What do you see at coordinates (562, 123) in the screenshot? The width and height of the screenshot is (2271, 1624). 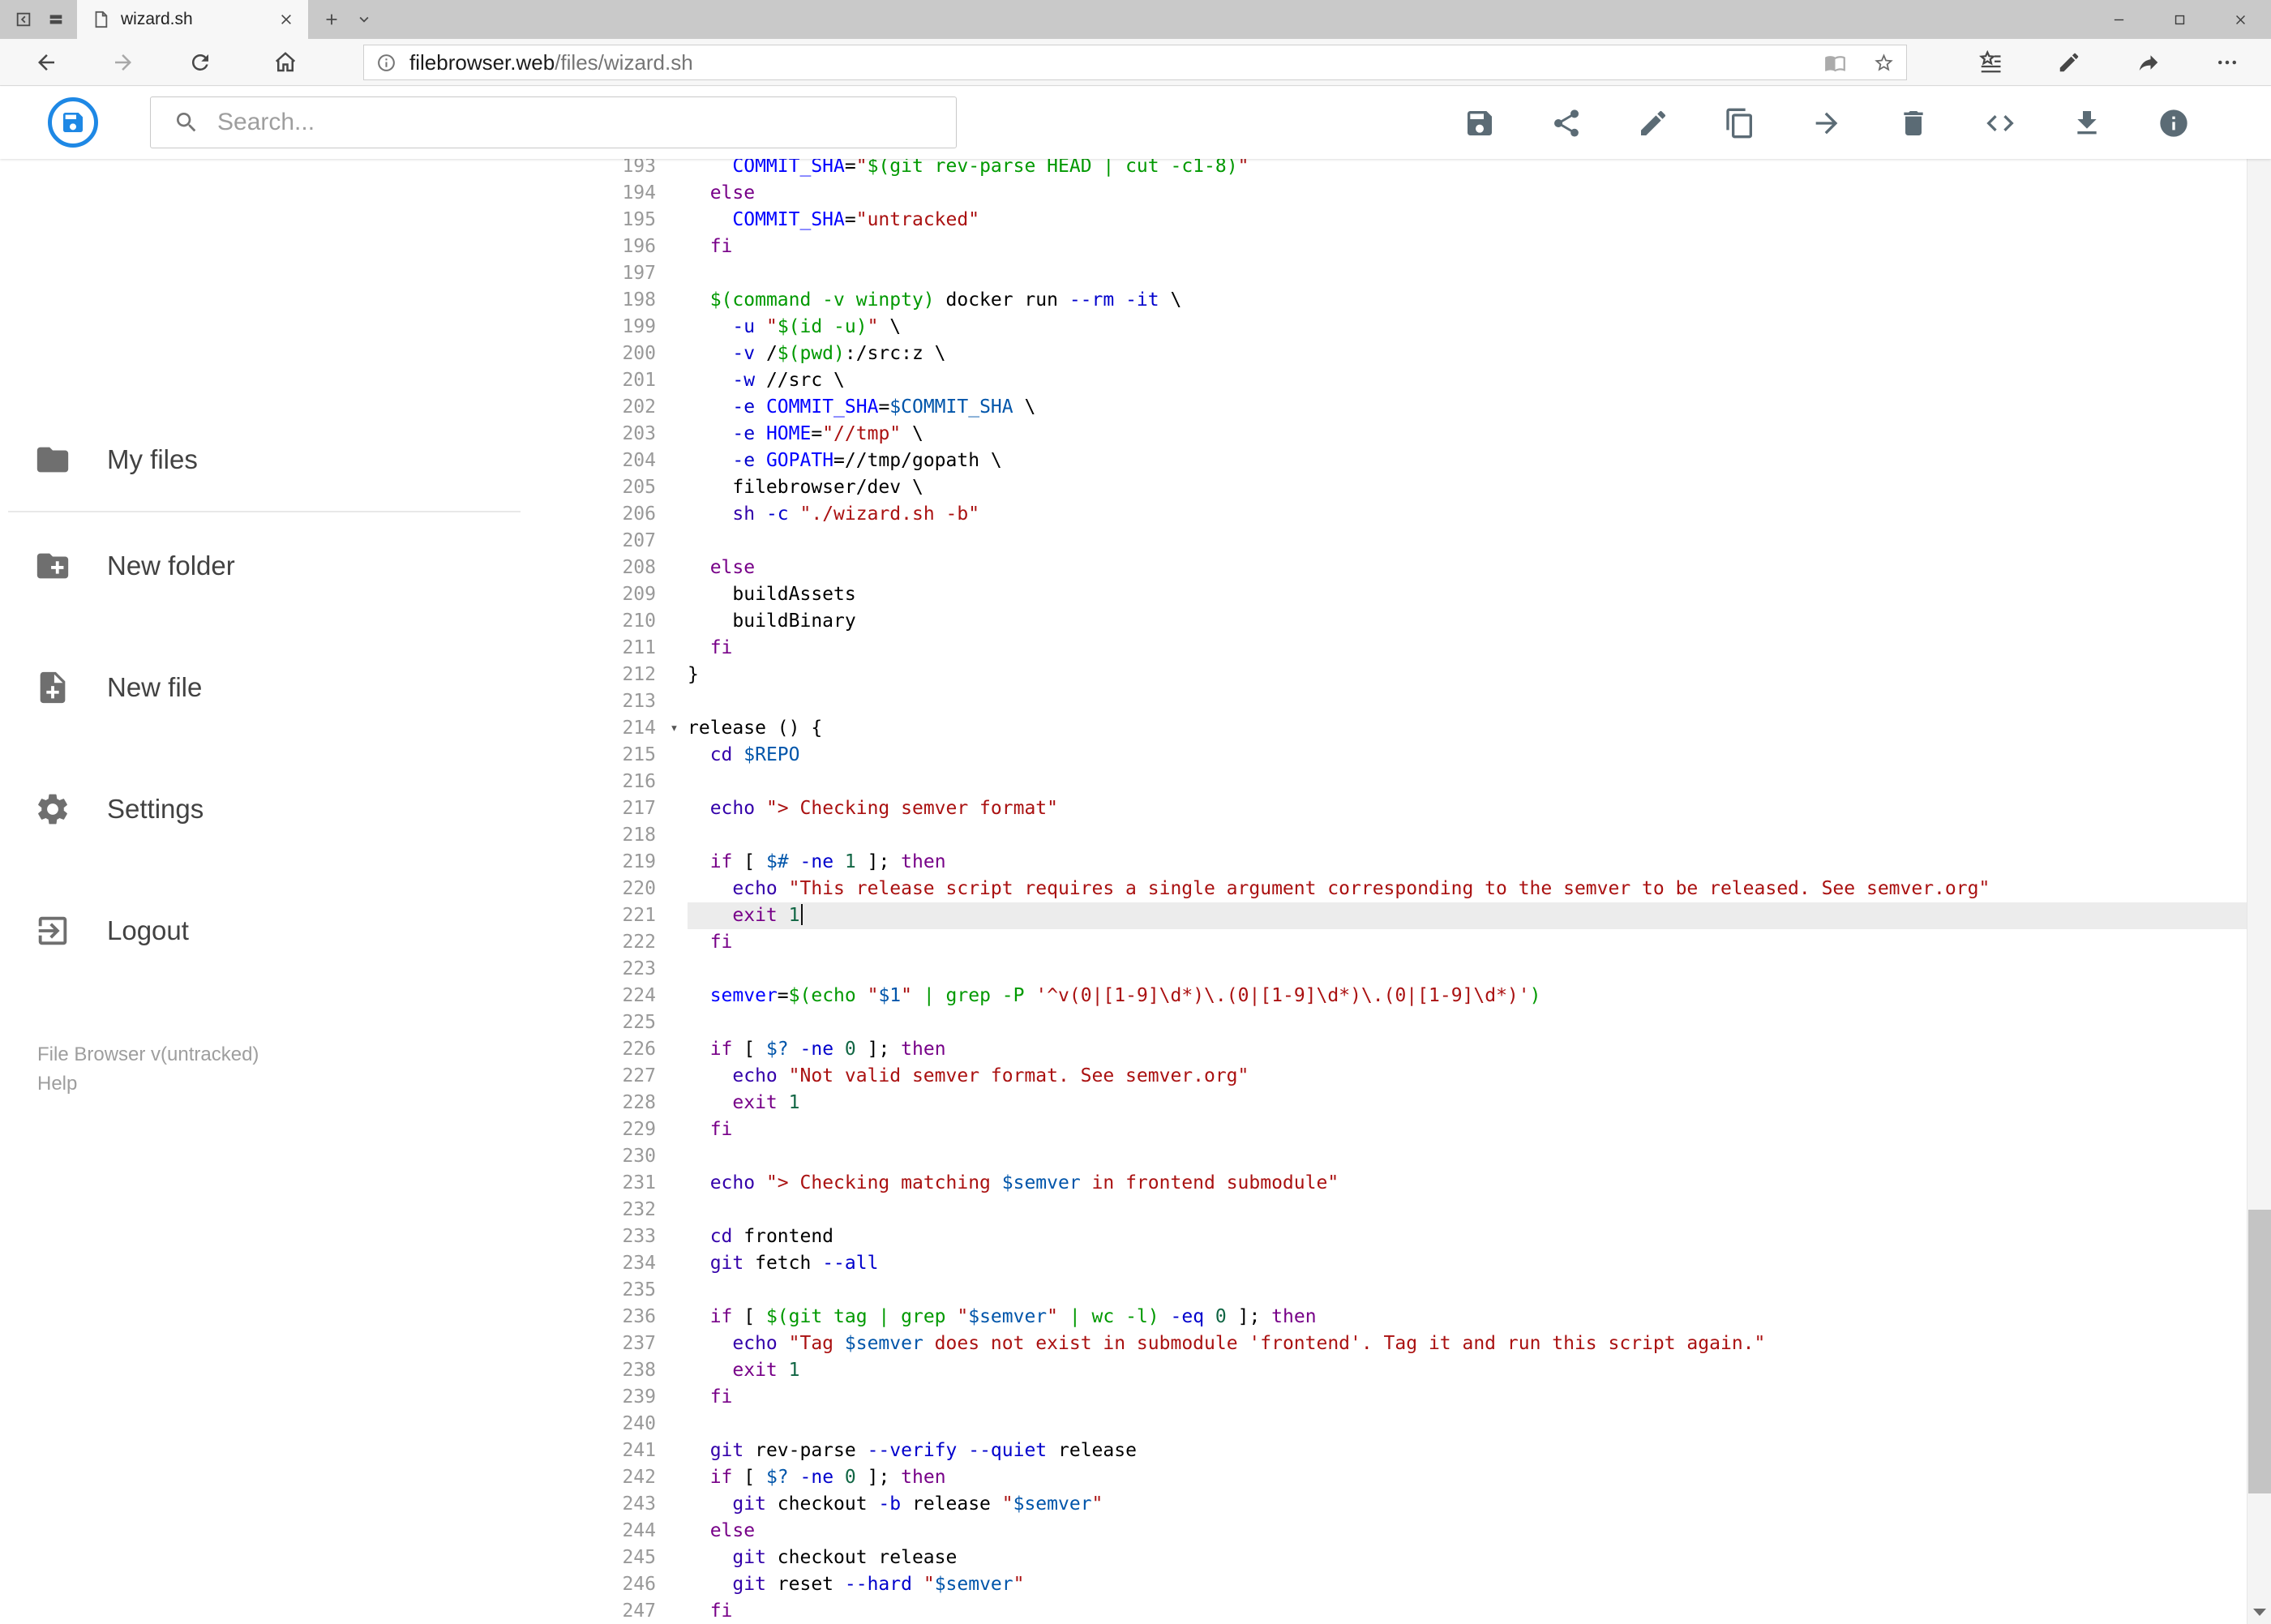 I see `search-input` at bounding box center [562, 123].